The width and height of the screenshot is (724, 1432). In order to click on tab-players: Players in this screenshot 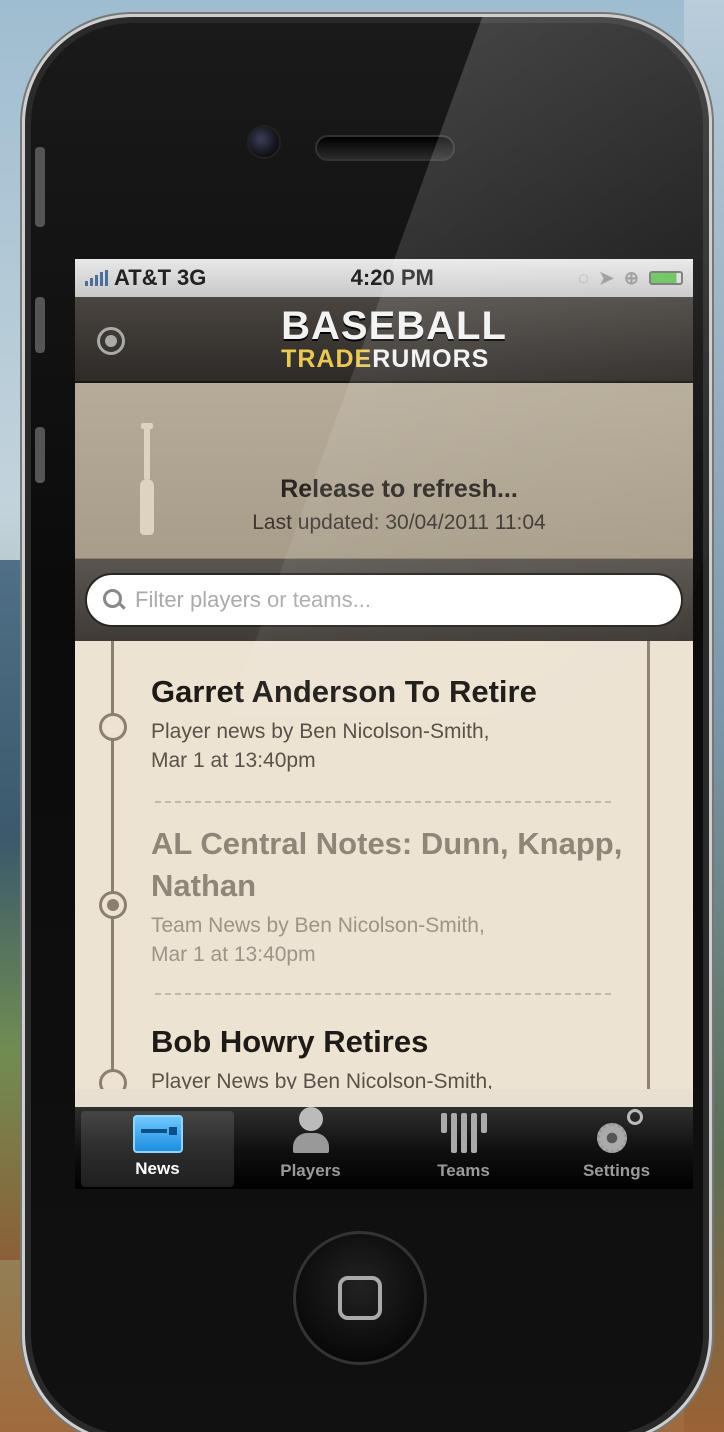, I will do `click(310, 1148)`.